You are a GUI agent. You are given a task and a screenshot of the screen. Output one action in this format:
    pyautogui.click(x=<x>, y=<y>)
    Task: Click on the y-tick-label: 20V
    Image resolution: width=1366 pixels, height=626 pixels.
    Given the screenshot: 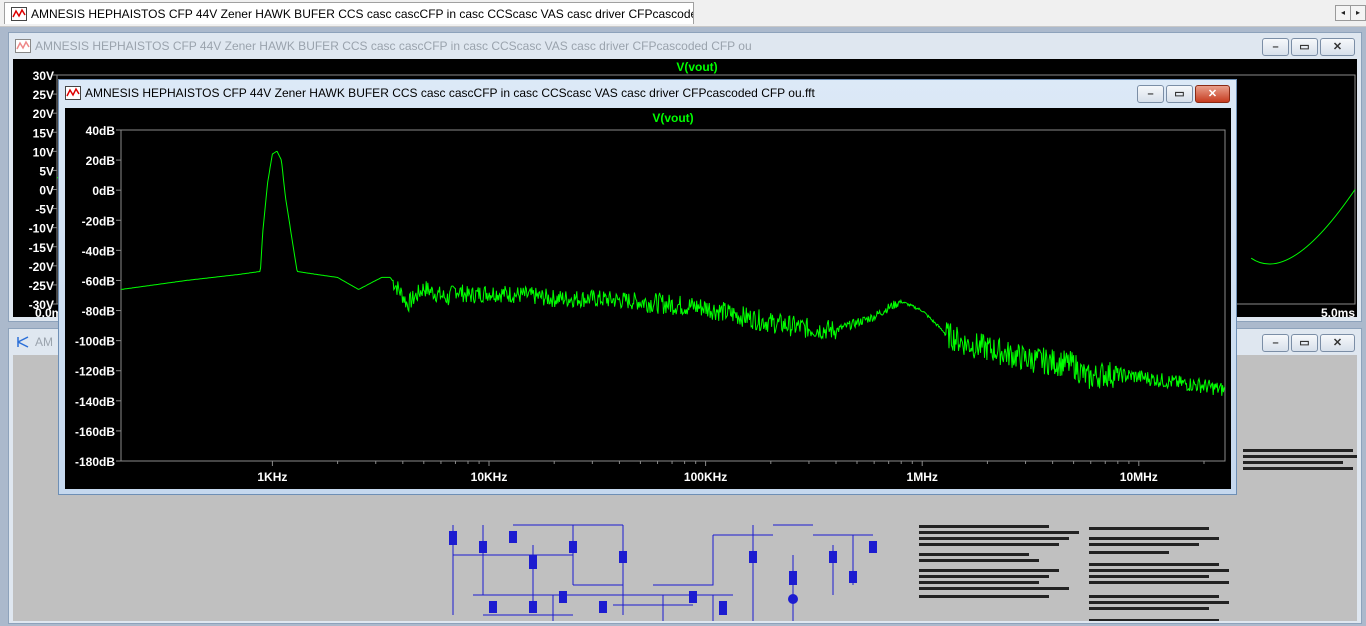 What is the action you would take?
    pyautogui.click(x=43, y=114)
    